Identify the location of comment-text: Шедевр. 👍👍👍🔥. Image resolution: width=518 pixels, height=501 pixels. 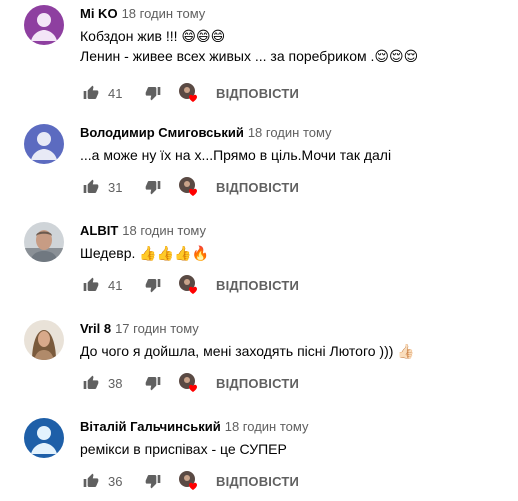
(292, 253).